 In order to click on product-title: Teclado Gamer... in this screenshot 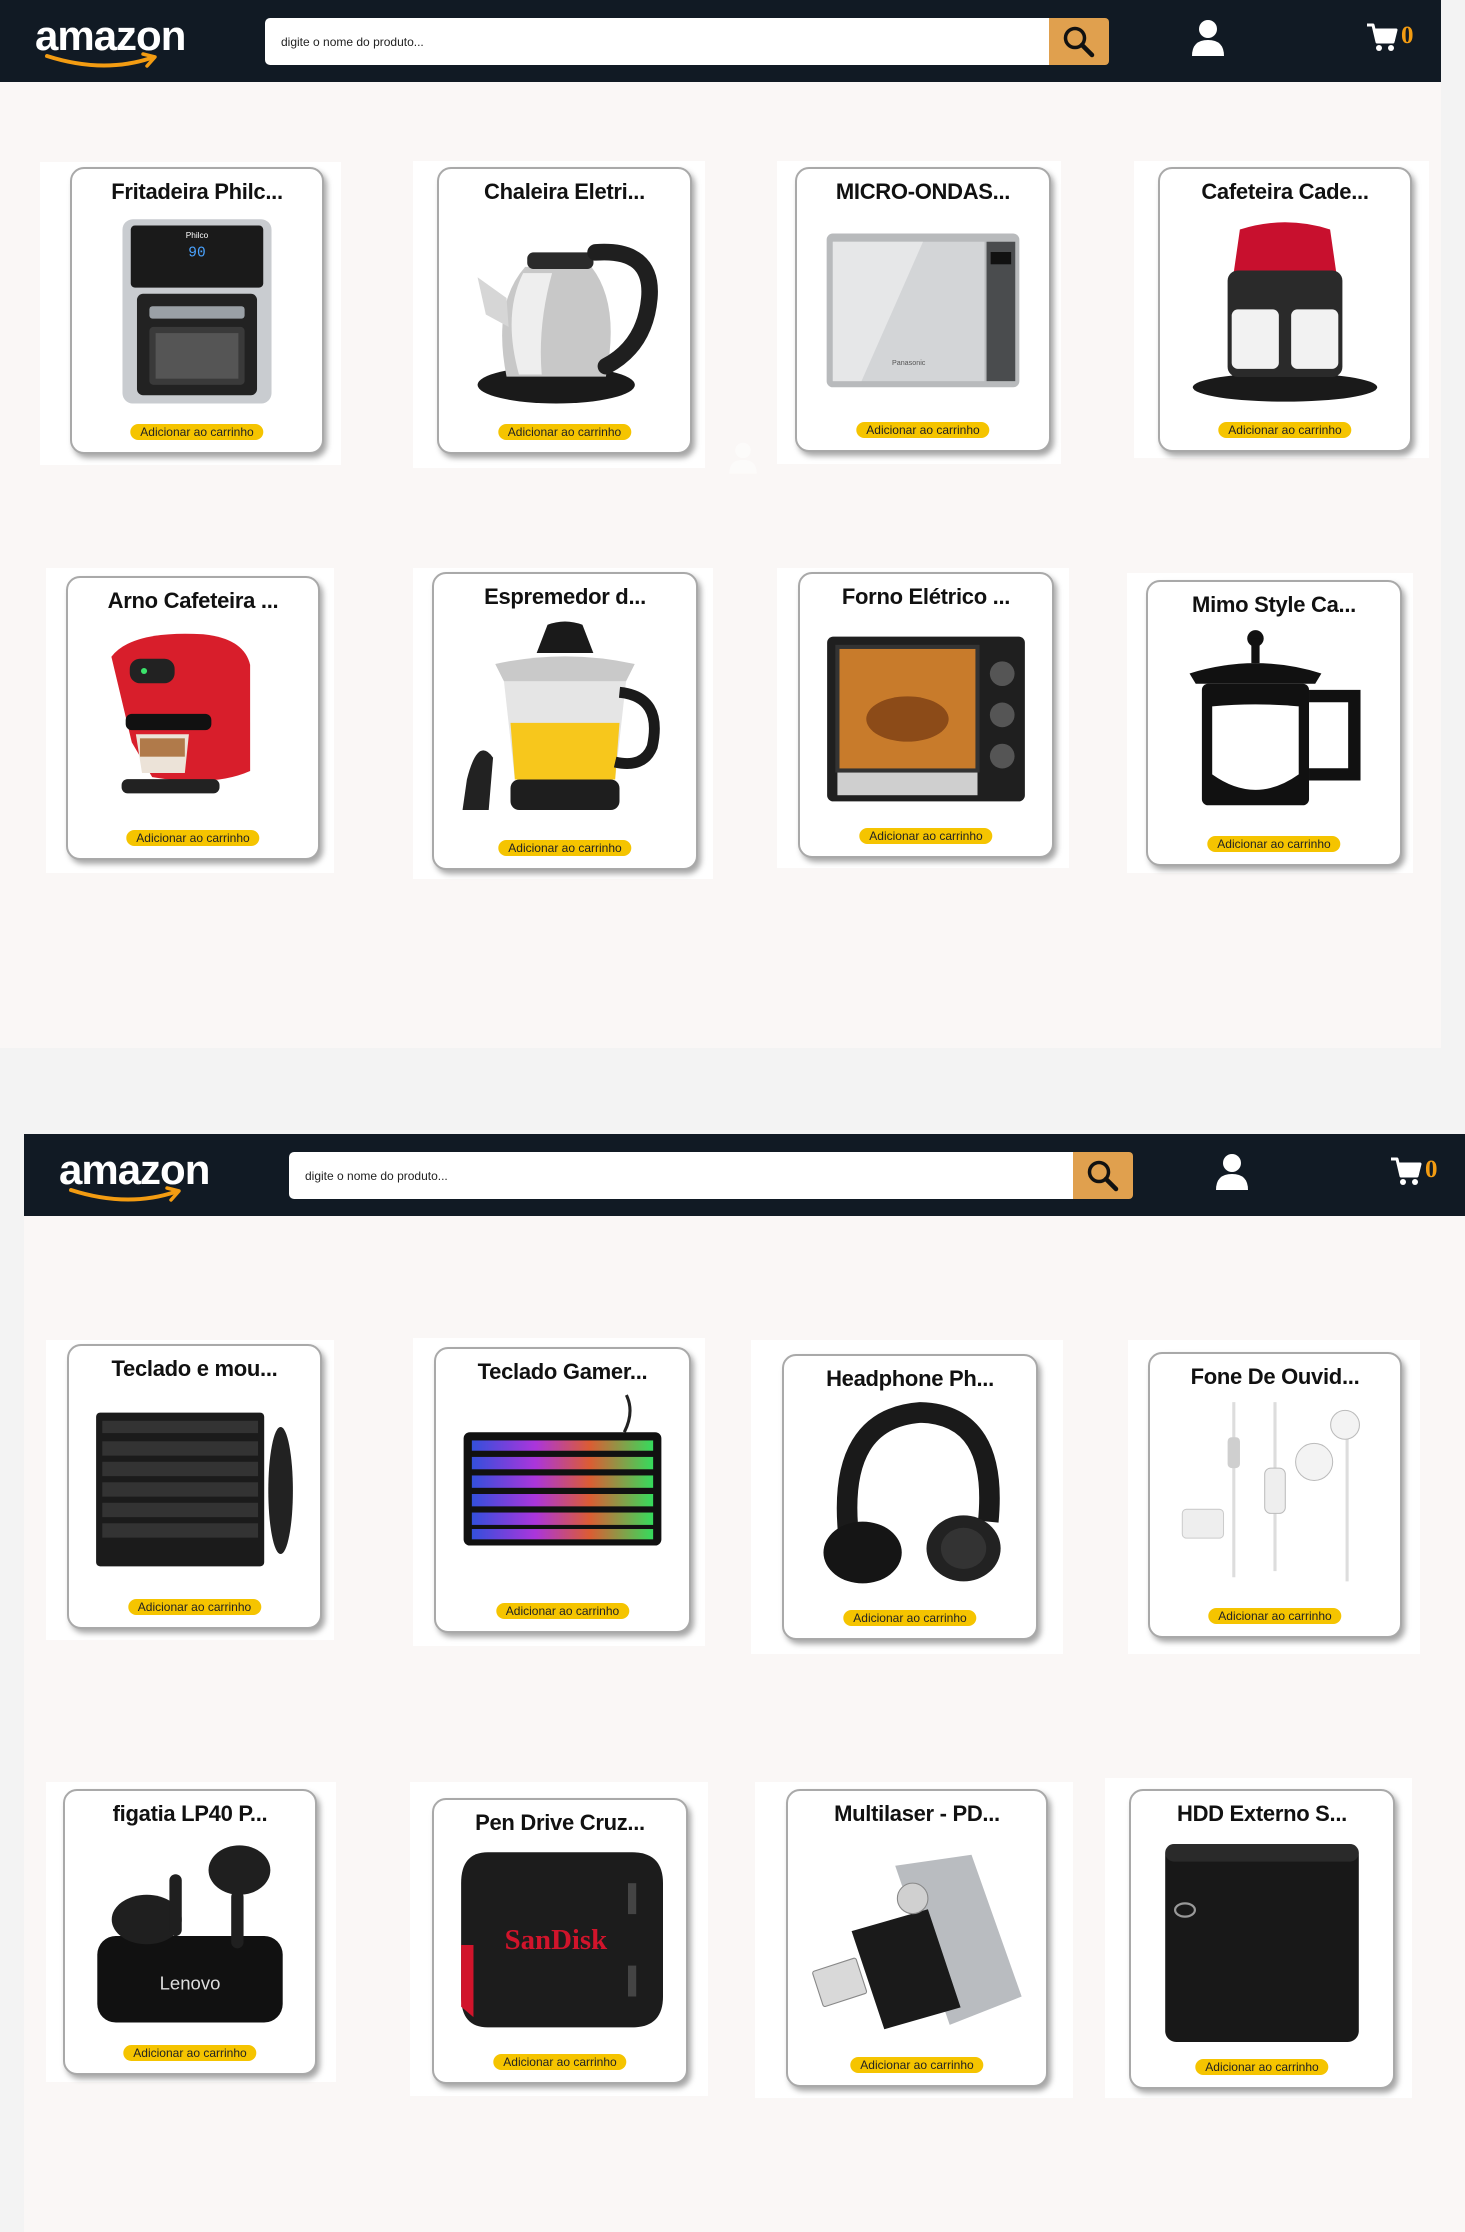, I will do `click(562, 1371)`.